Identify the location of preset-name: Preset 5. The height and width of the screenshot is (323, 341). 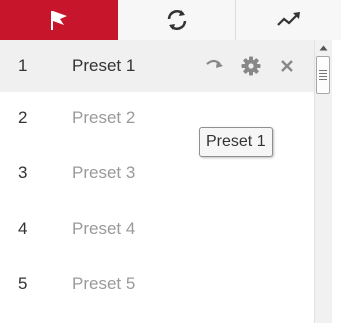
(104, 283).